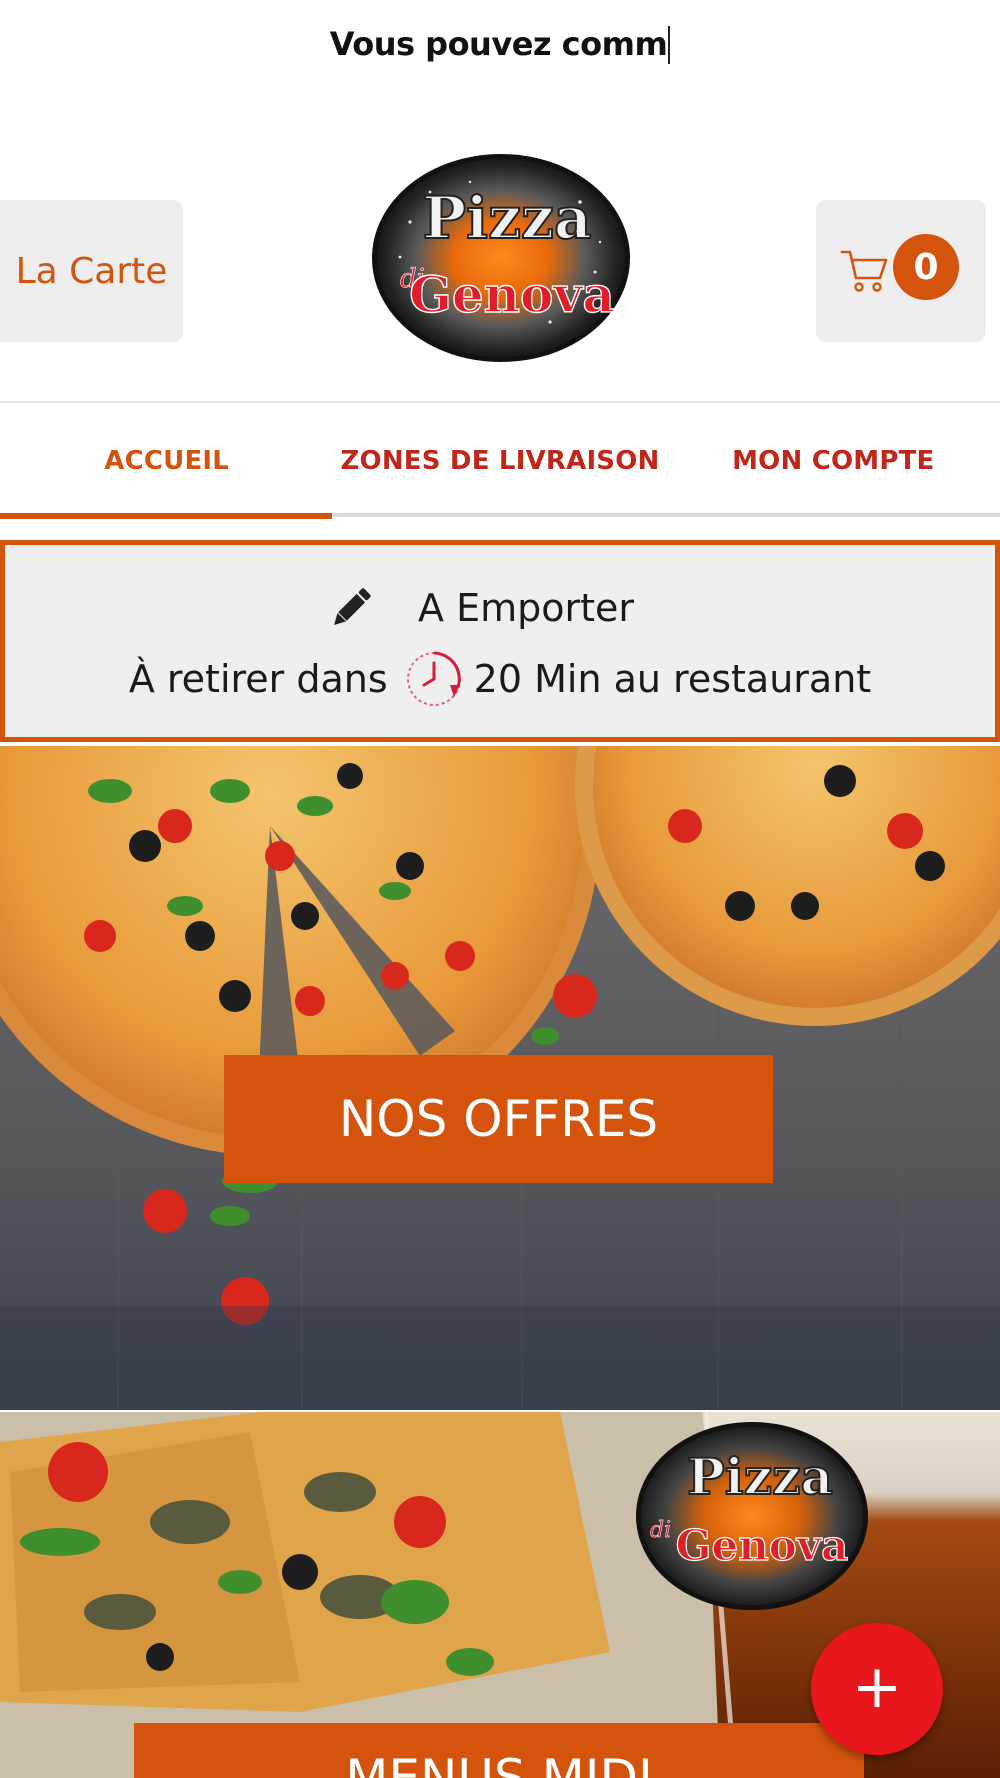 The width and height of the screenshot is (1000, 1778). What do you see at coordinates (926, 267) in the screenshot?
I see `cart-count-badge: 0` at bounding box center [926, 267].